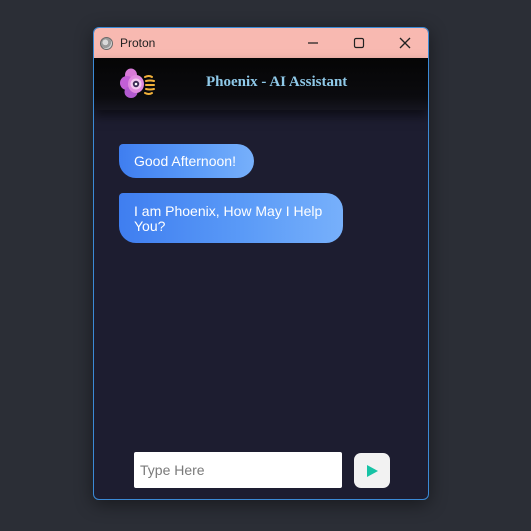  I want to click on proton-app-icon, so click(106, 43).